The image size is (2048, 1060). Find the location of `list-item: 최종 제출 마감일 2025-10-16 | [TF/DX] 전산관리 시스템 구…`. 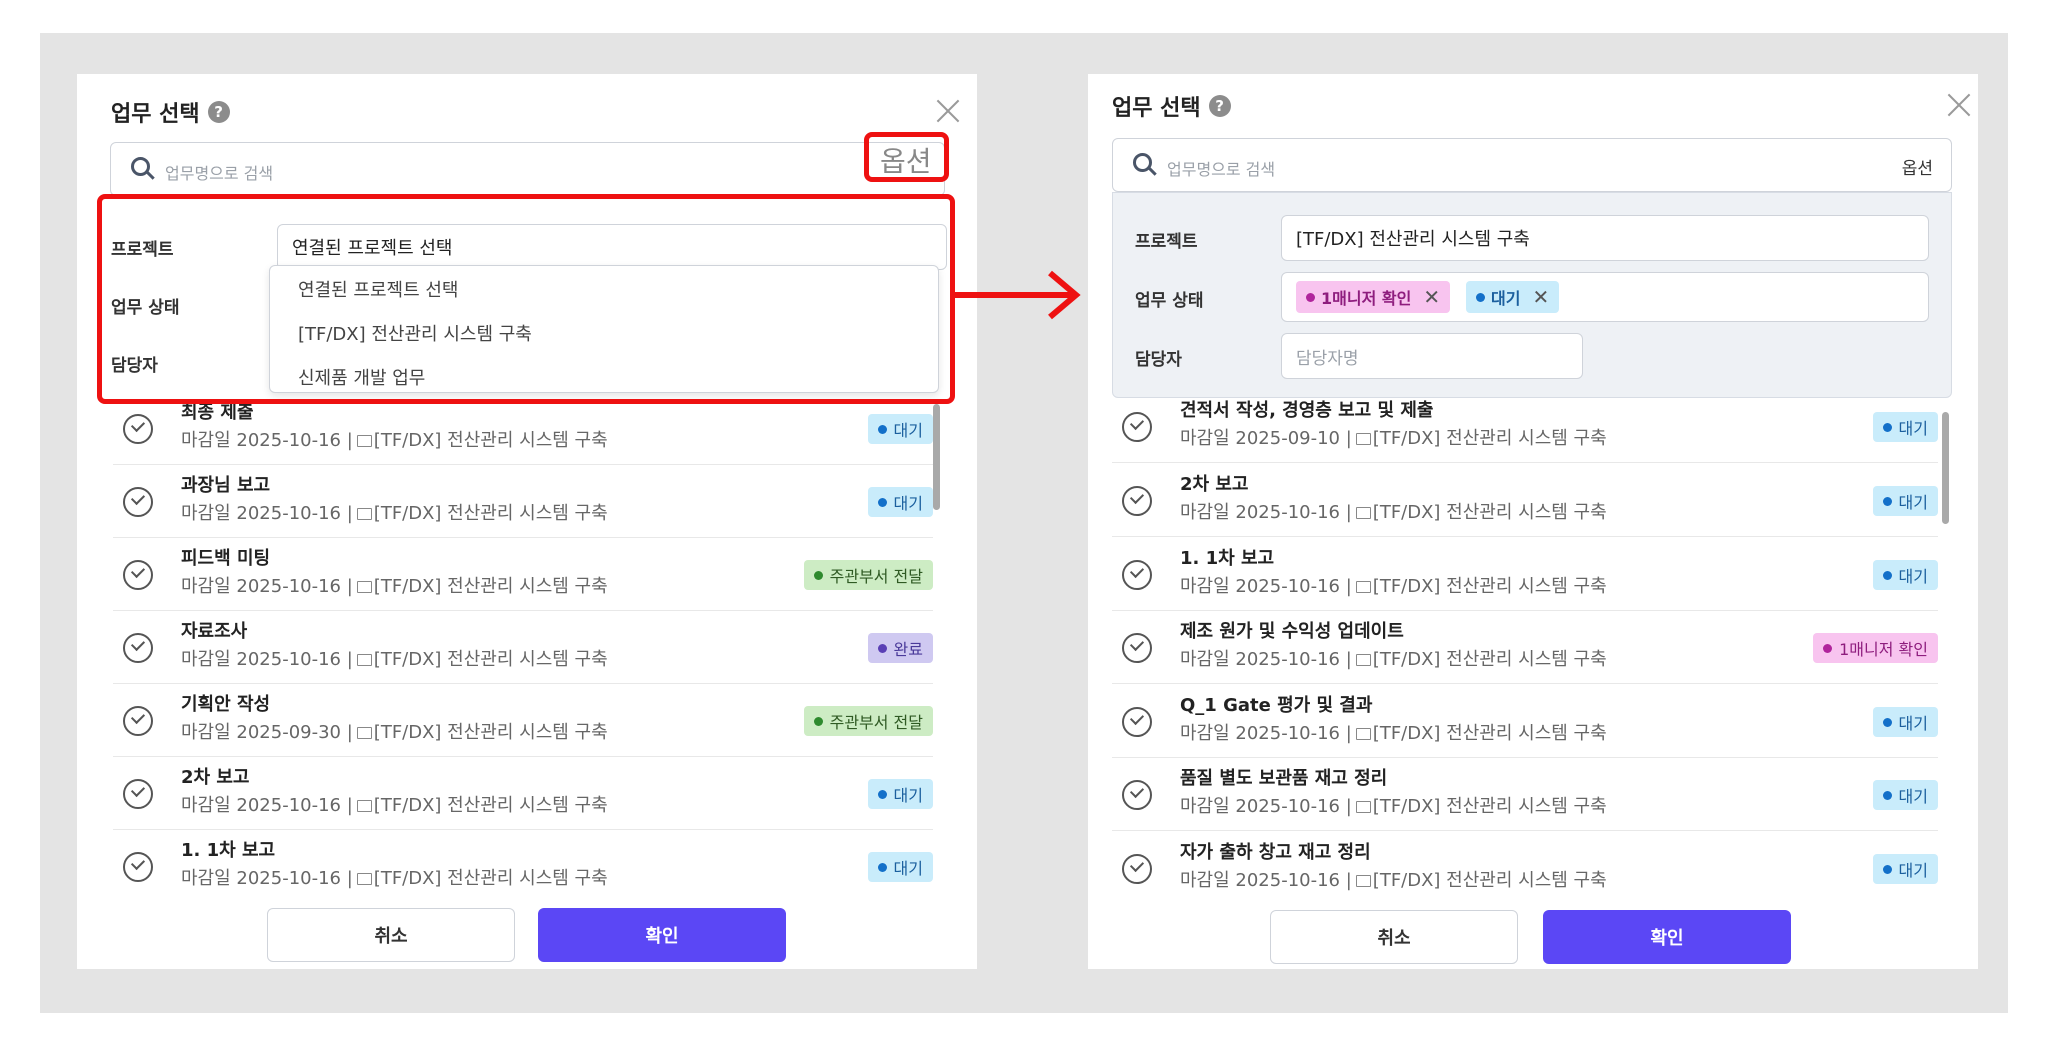

list-item: 최종 제출 마감일 2025-10-16 | [TF/DX] 전산관리 시스템 구… is located at coordinates (523, 432).